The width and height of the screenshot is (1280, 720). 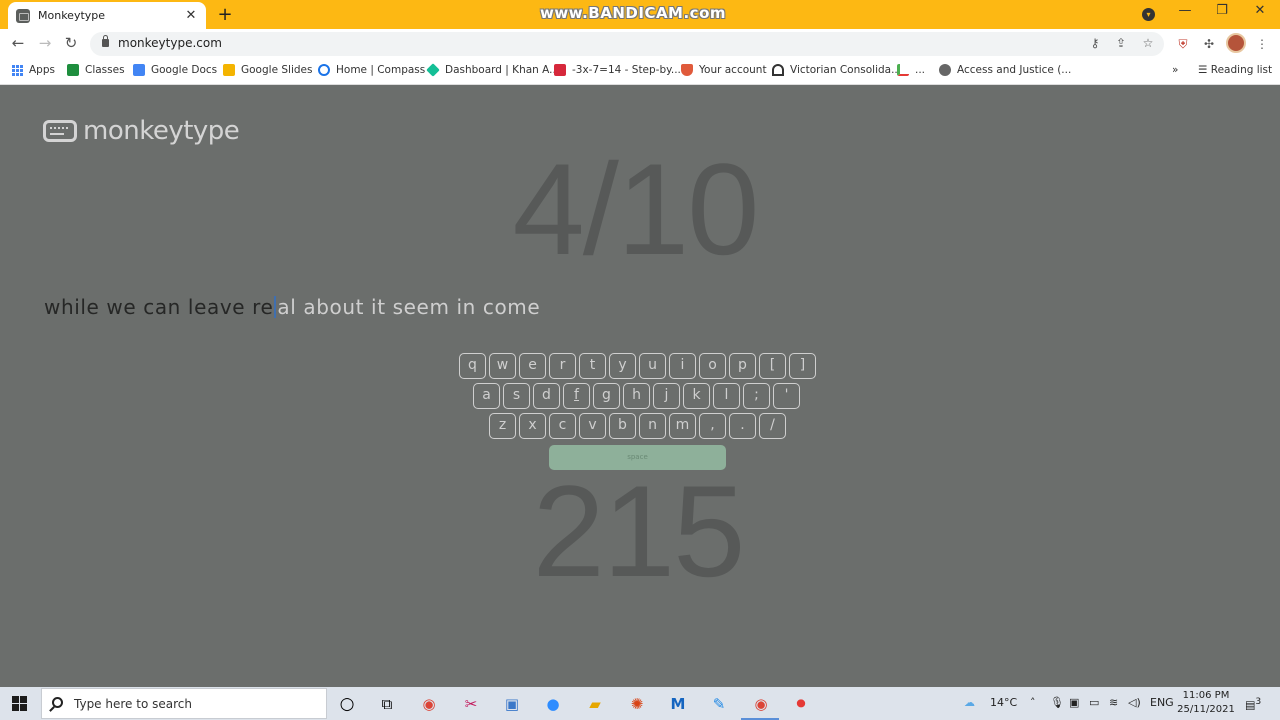 What do you see at coordinates (225, 14) in the screenshot?
I see `new-tab-button: +` at bounding box center [225, 14].